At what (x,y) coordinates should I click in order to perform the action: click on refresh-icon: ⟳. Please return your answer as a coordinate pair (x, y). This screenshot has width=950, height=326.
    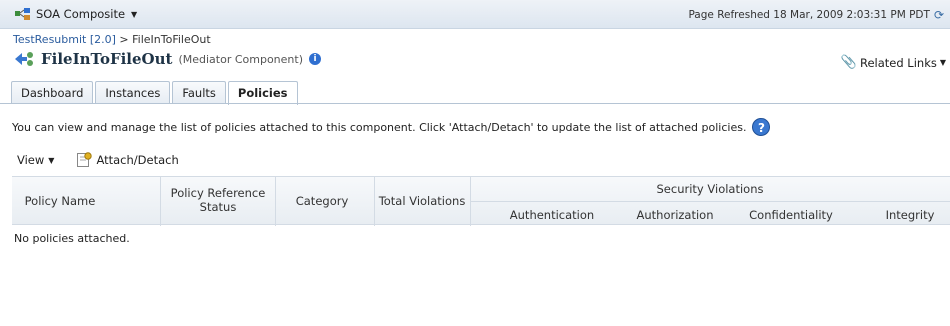
    Looking at the image, I should click on (939, 15).